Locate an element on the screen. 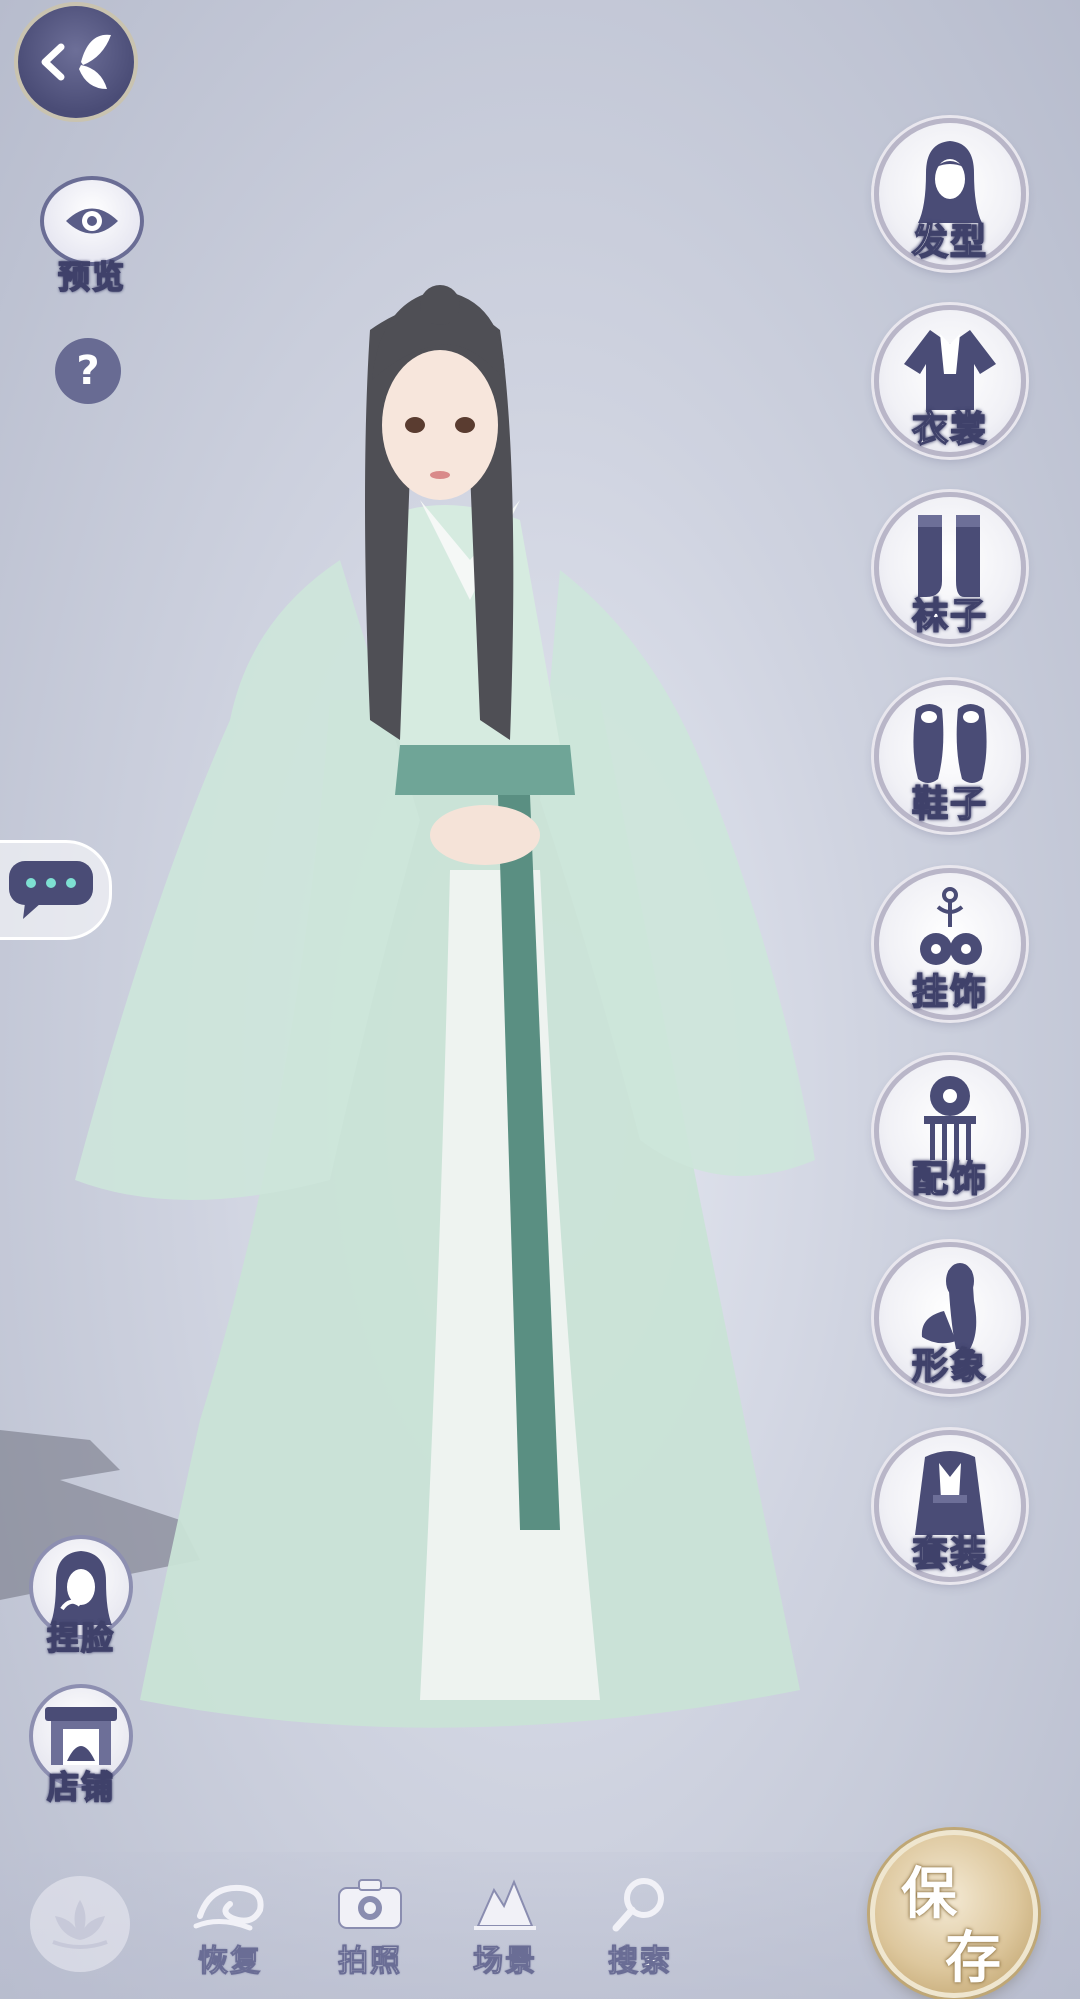 This screenshot has height=1999, width=1080. shop-label: 店铺 is located at coordinates (80, 1787).